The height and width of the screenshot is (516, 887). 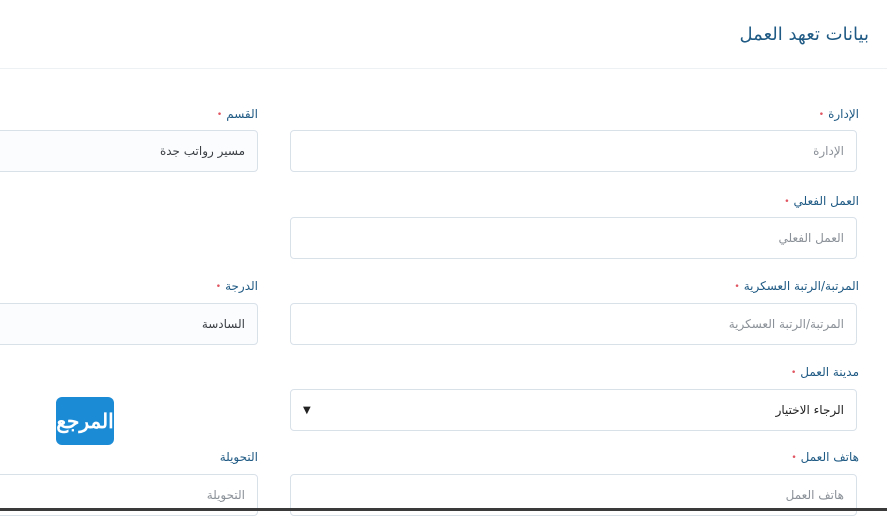 I want to click on extension-placeholder: التحويلة, so click(x=225, y=495).